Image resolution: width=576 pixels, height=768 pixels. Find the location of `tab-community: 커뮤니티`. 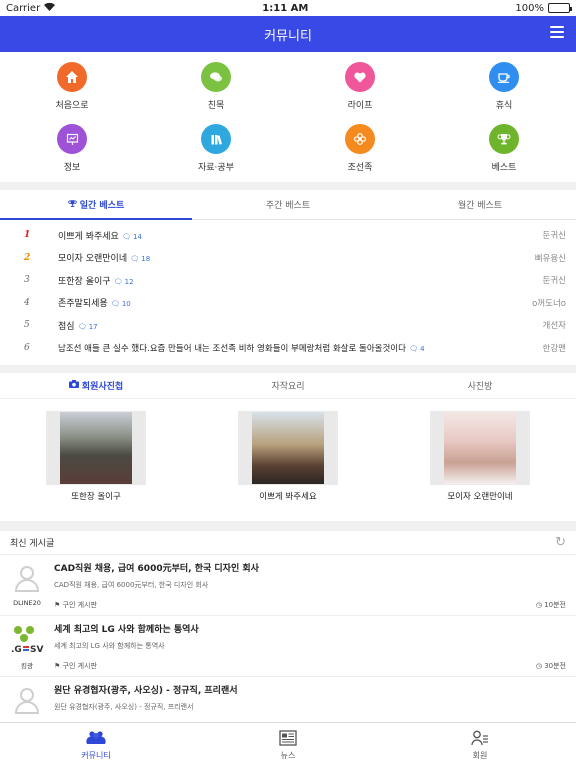

tab-community: 커뮤니티 is located at coordinates (96, 745).